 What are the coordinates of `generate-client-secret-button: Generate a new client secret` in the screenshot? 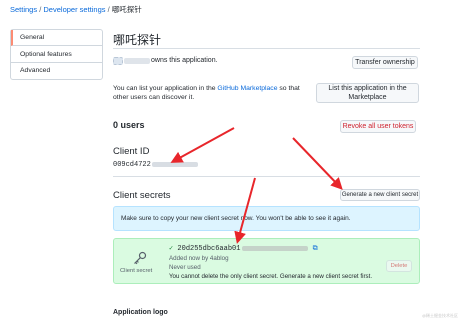 It's located at (380, 195).